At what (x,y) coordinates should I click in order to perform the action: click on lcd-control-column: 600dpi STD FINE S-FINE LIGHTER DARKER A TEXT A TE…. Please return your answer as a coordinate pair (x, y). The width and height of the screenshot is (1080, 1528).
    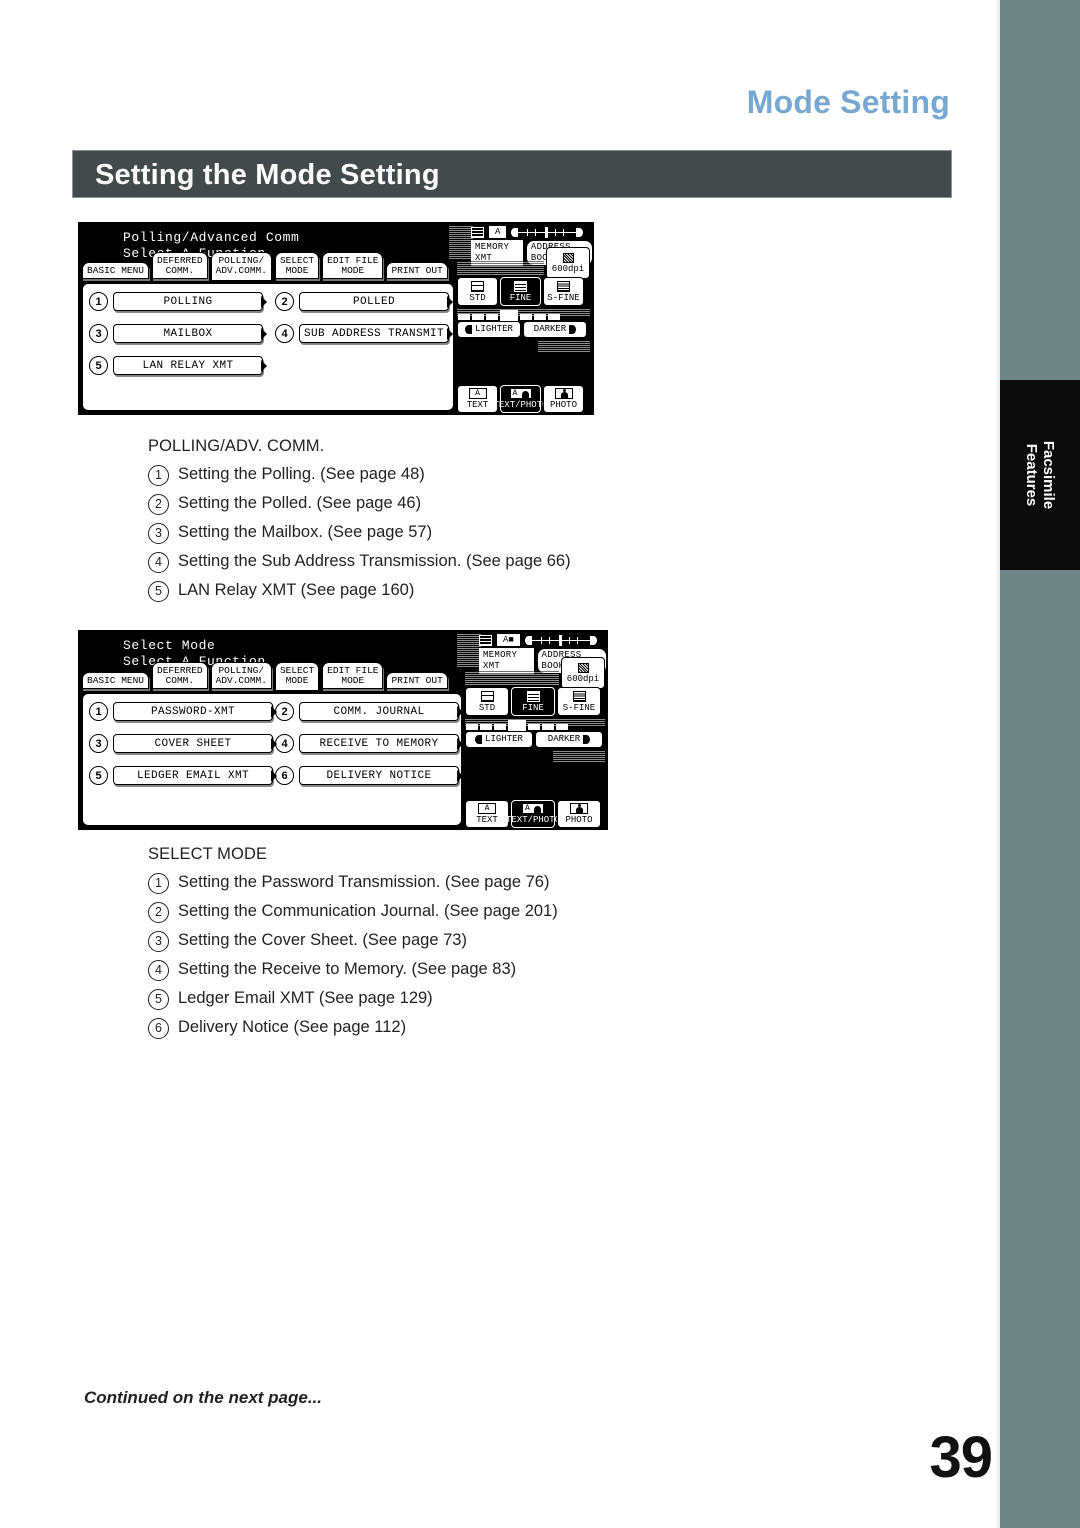
    Looking at the image, I should click on (535, 742).